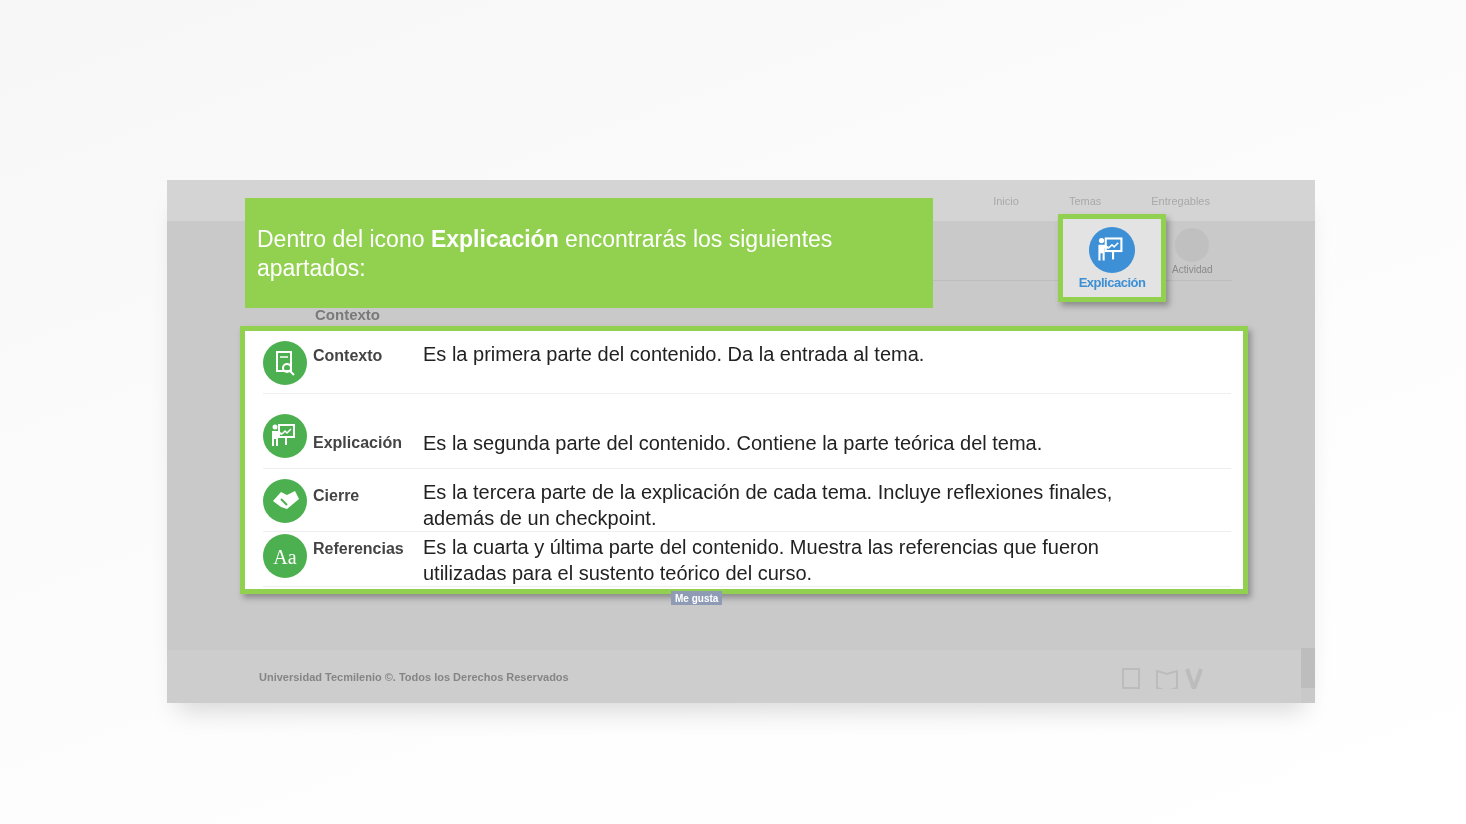 The height and width of the screenshot is (824, 1466). I want to click on like-button: Me gusta, so click(697, 598).